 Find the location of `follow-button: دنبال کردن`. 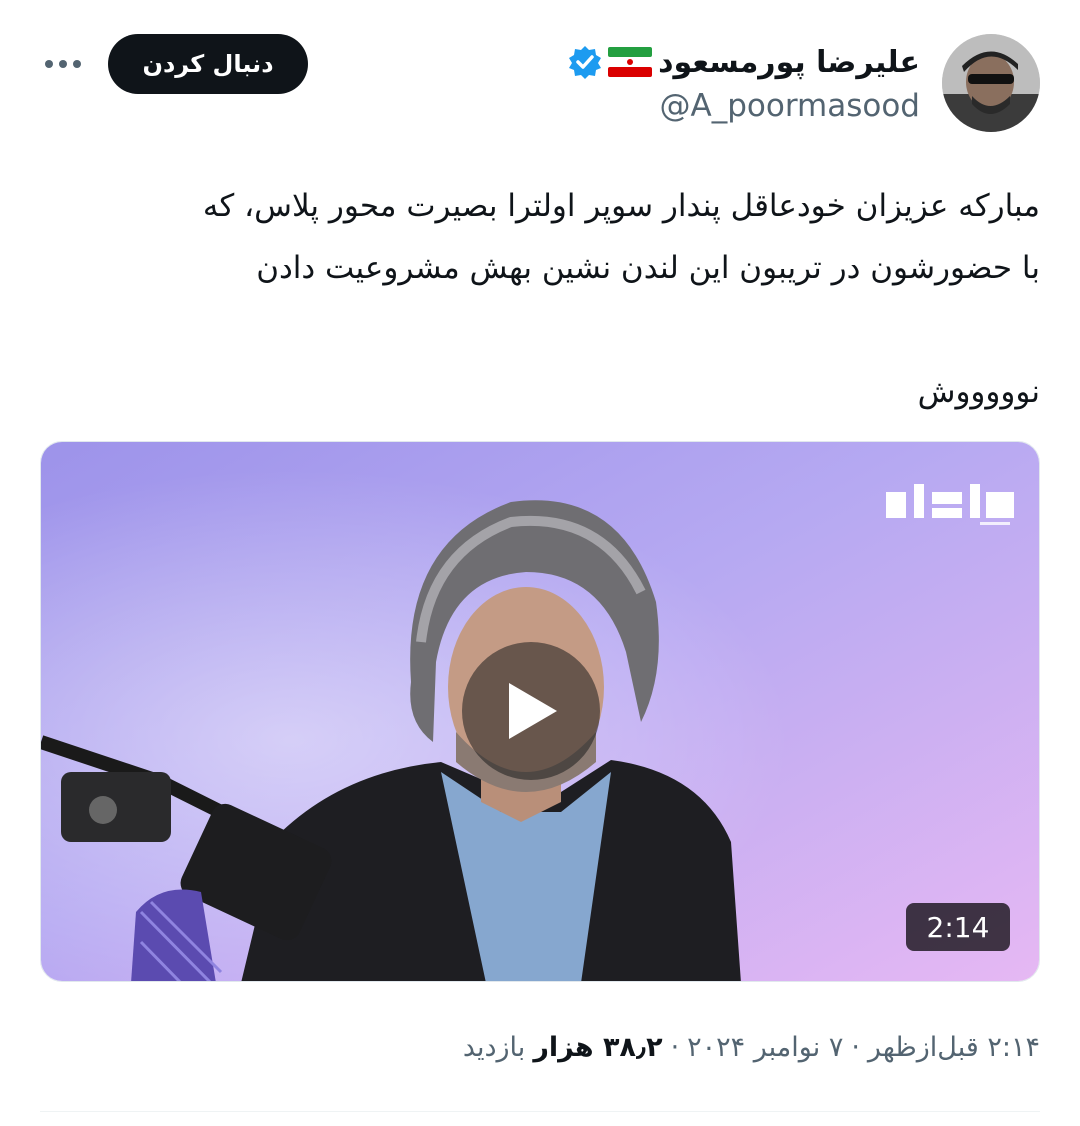

follow-button: دنبال کردن is located at coordinates (208, 64).